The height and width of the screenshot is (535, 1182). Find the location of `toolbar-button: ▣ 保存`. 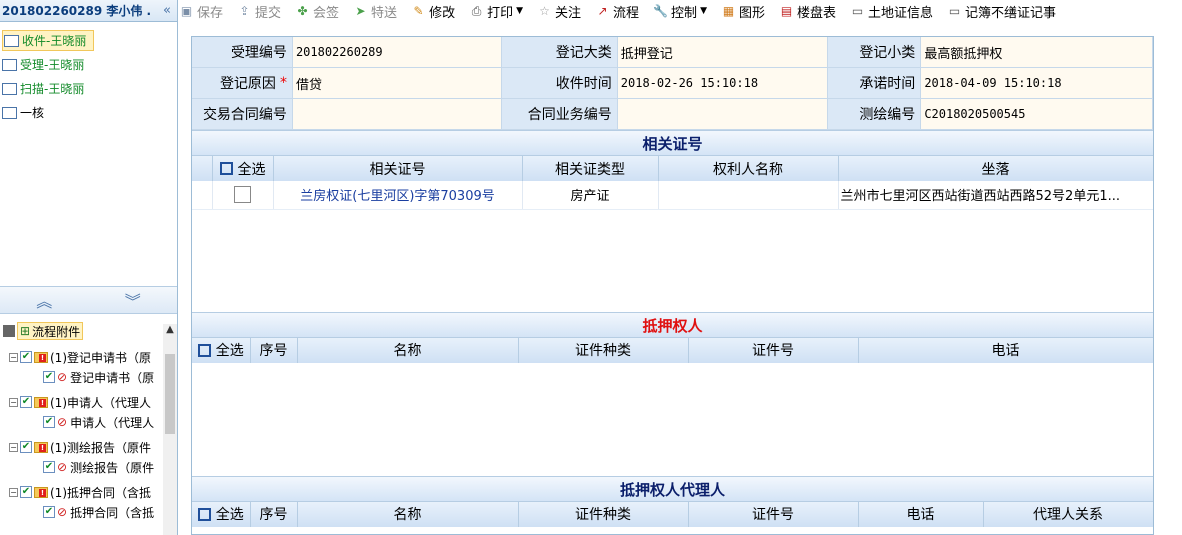

toolbar-button: ▣ 保存 is located at coordinates (201, 11).